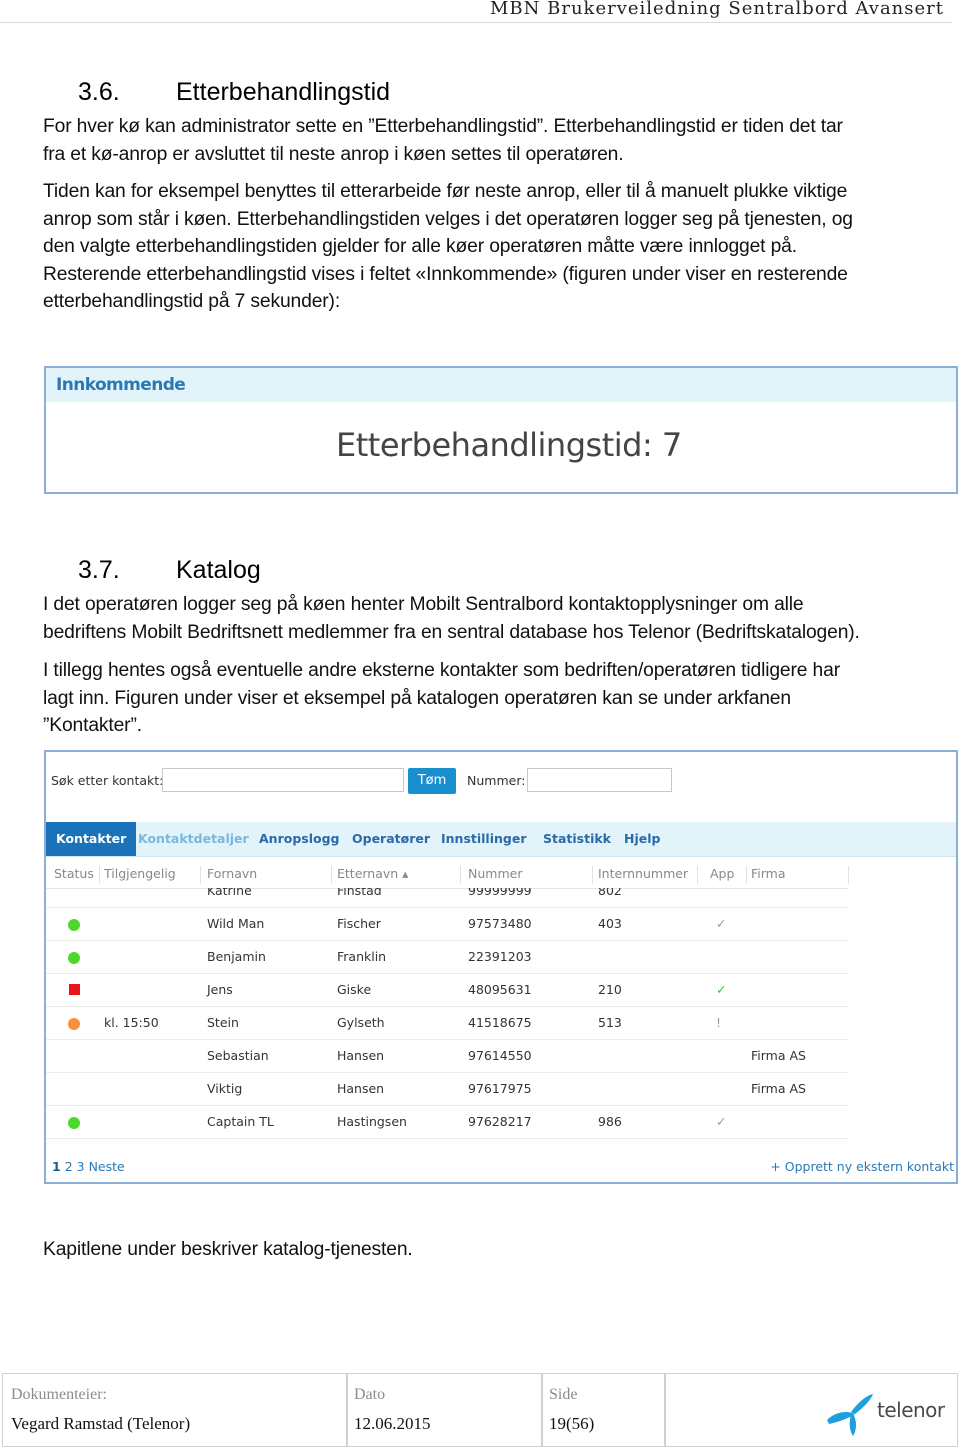 The height and width of the screenshot is (1450, 960). I want to click on cell-first-name: Captain TL, so click(240, 1121).